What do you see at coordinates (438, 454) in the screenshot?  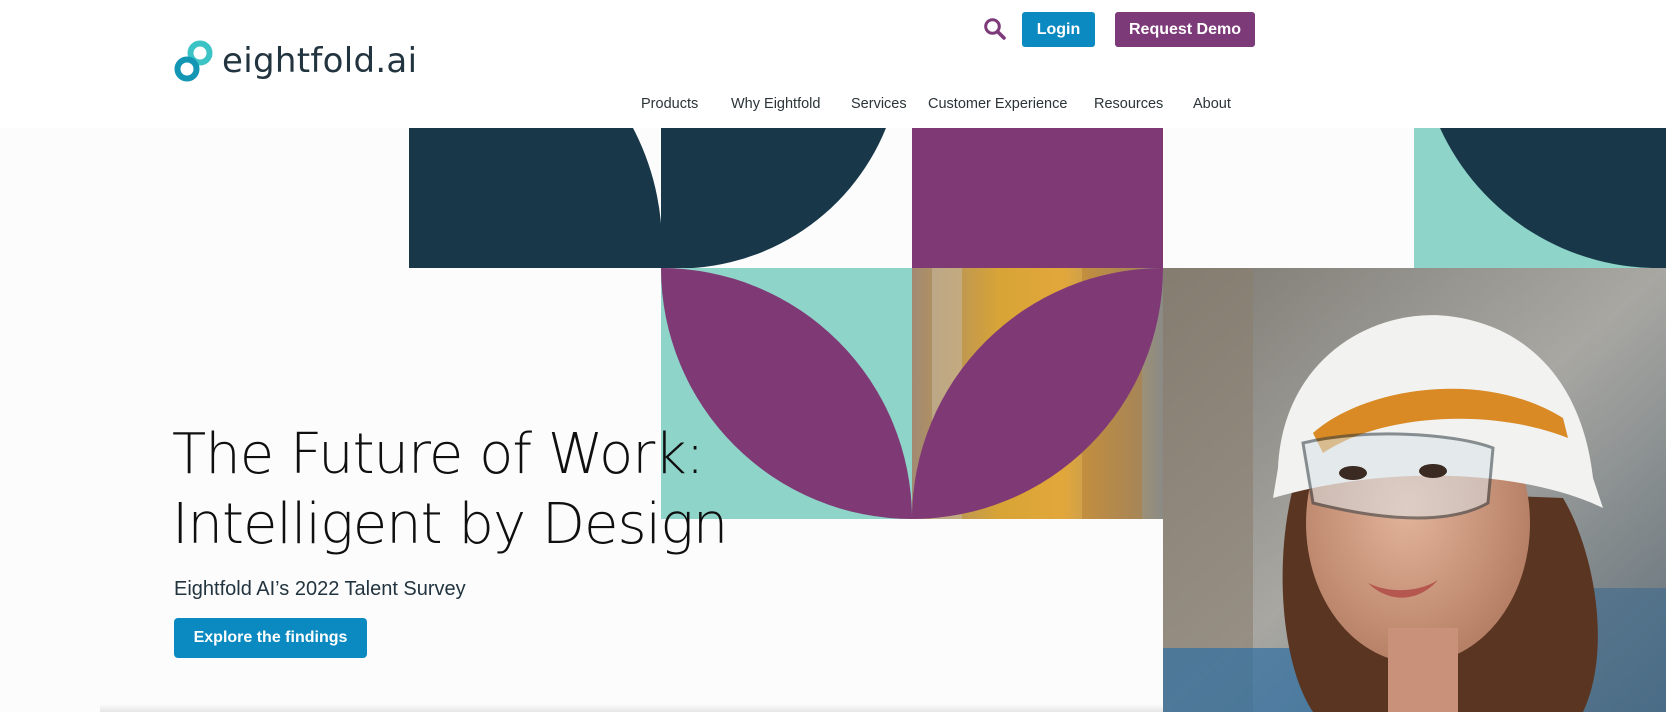 I see `hero-headline-line1: The Future of Work:` at bounding box center [438, 454].